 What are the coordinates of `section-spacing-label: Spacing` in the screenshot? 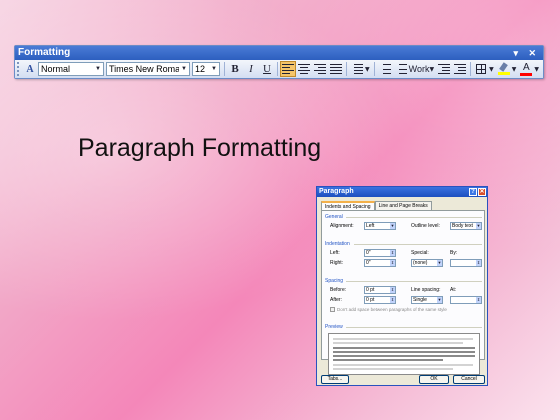 It's located at (334, 281).